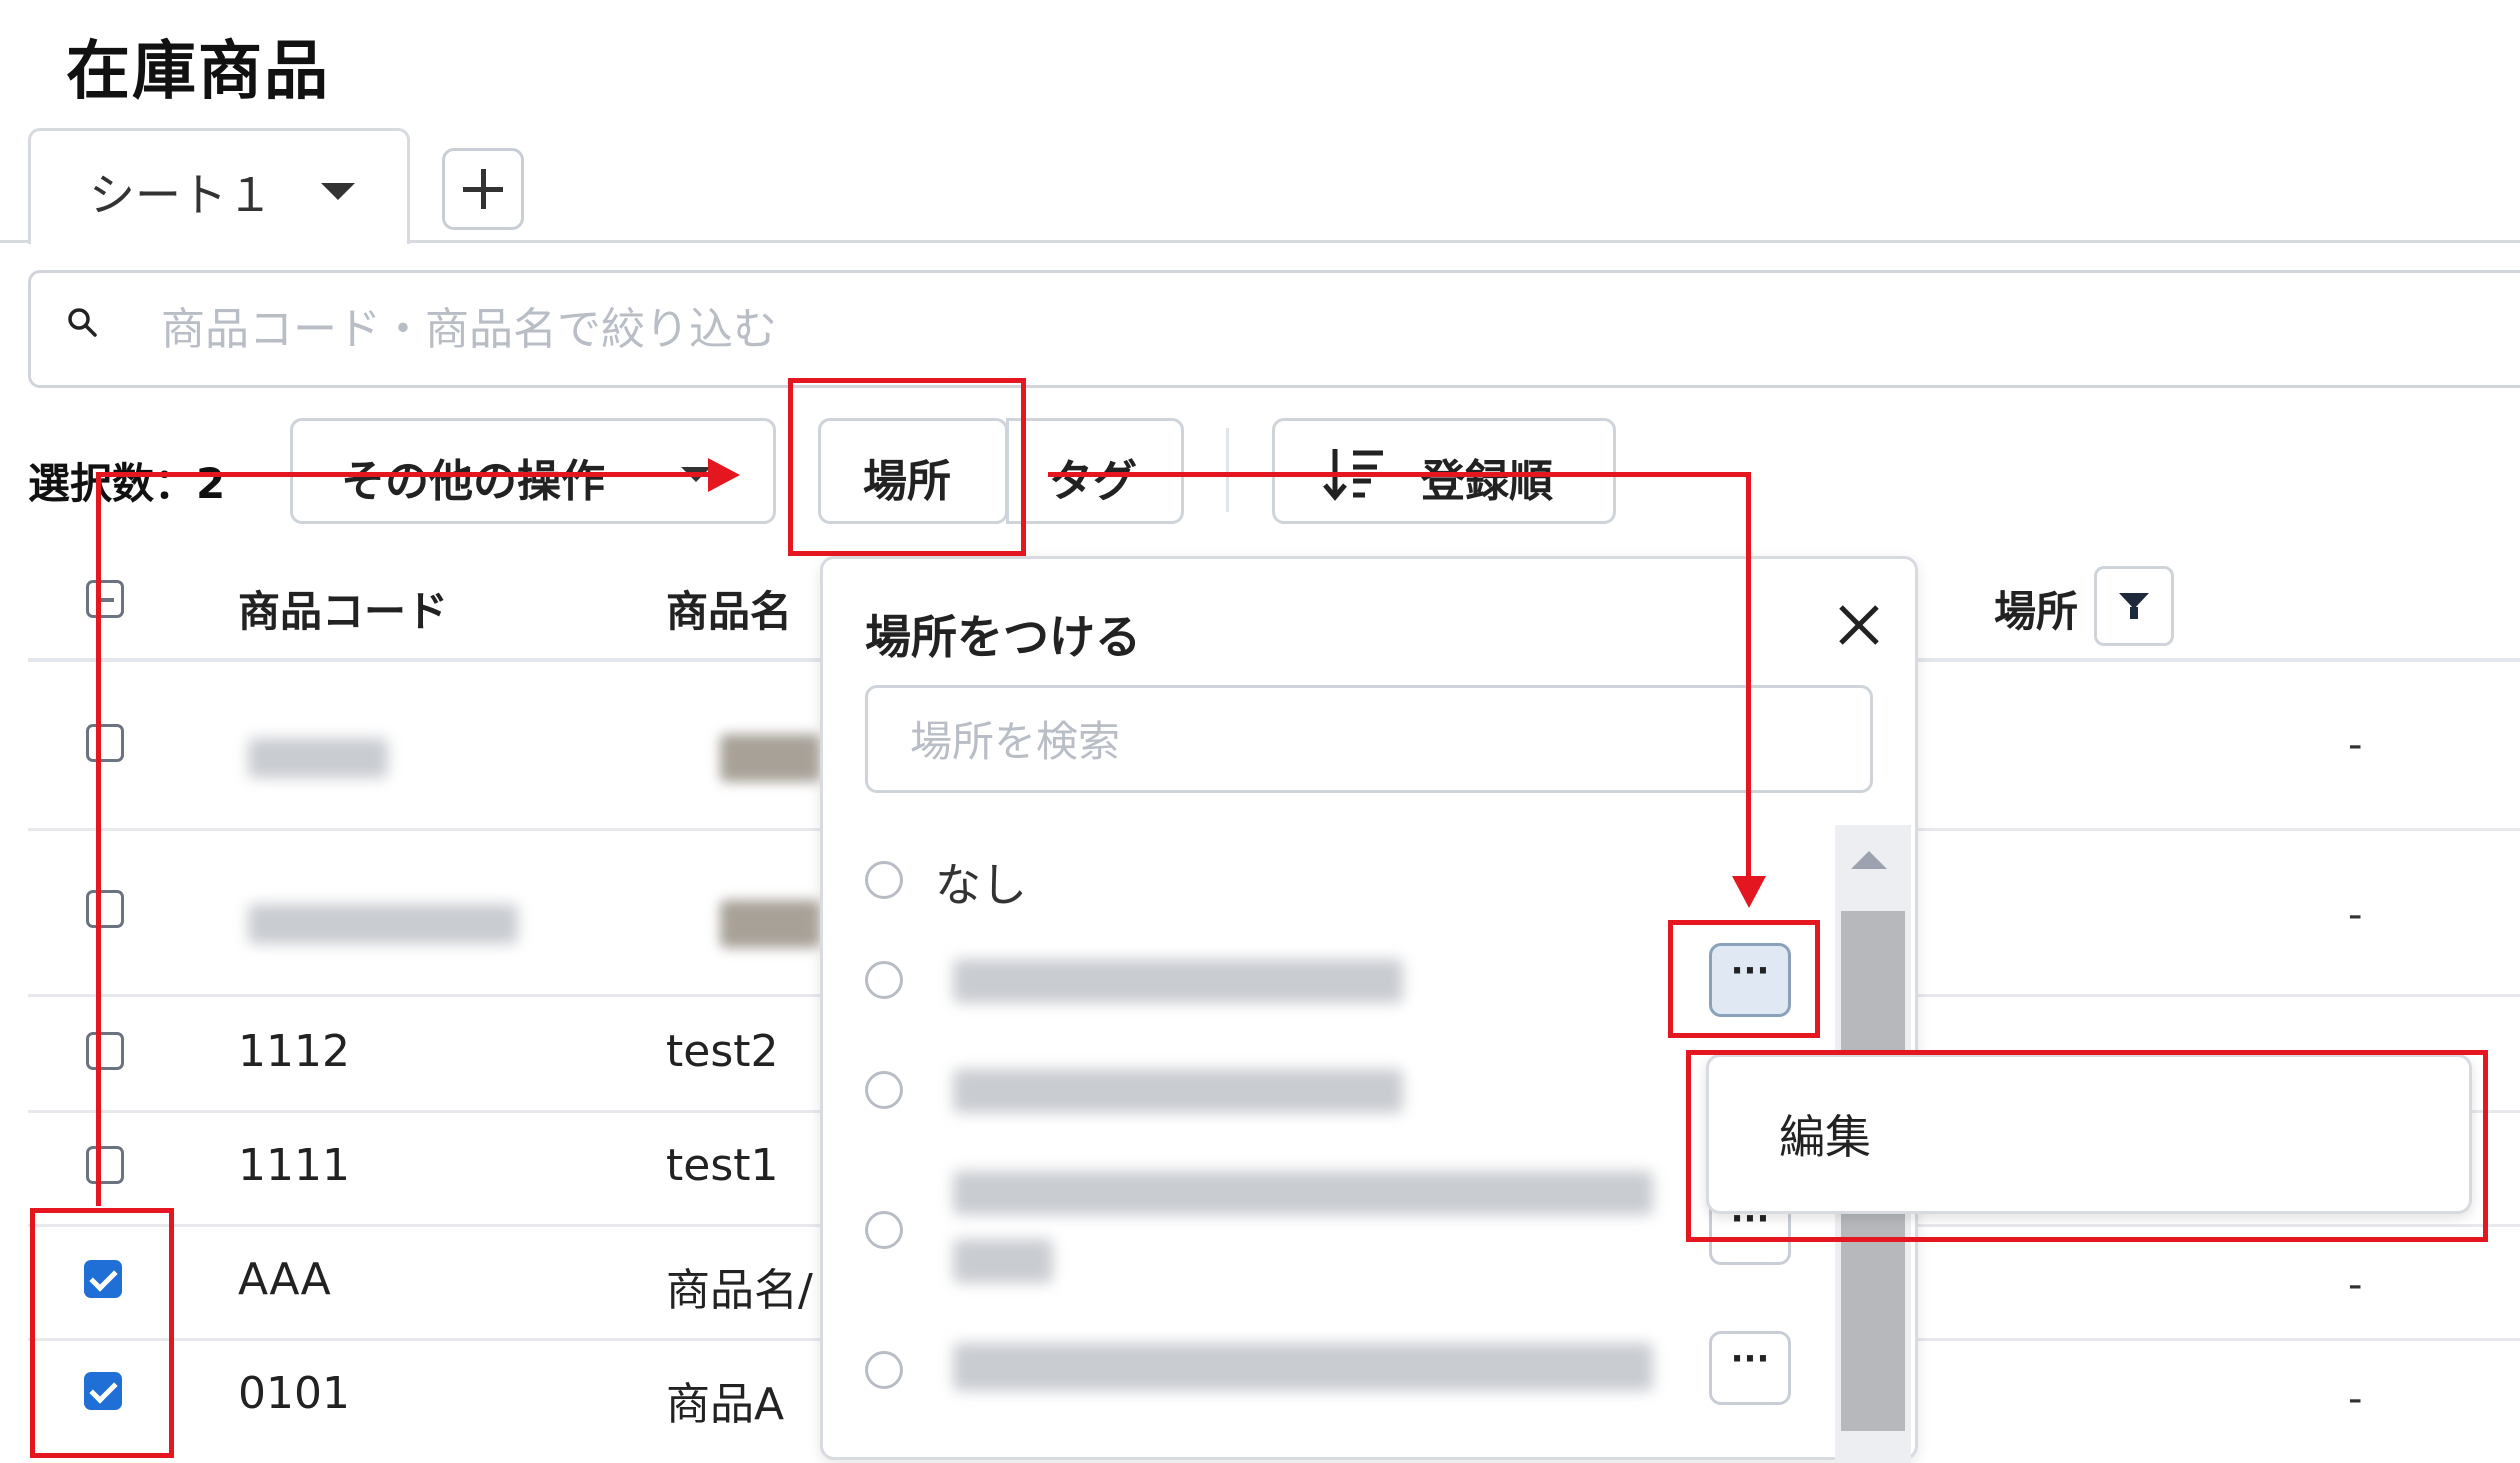  What do you see at coordinates (1750, 1368) in the screenshot?
I see `more-options-button: ···` at bounding box center [1750, 1368].